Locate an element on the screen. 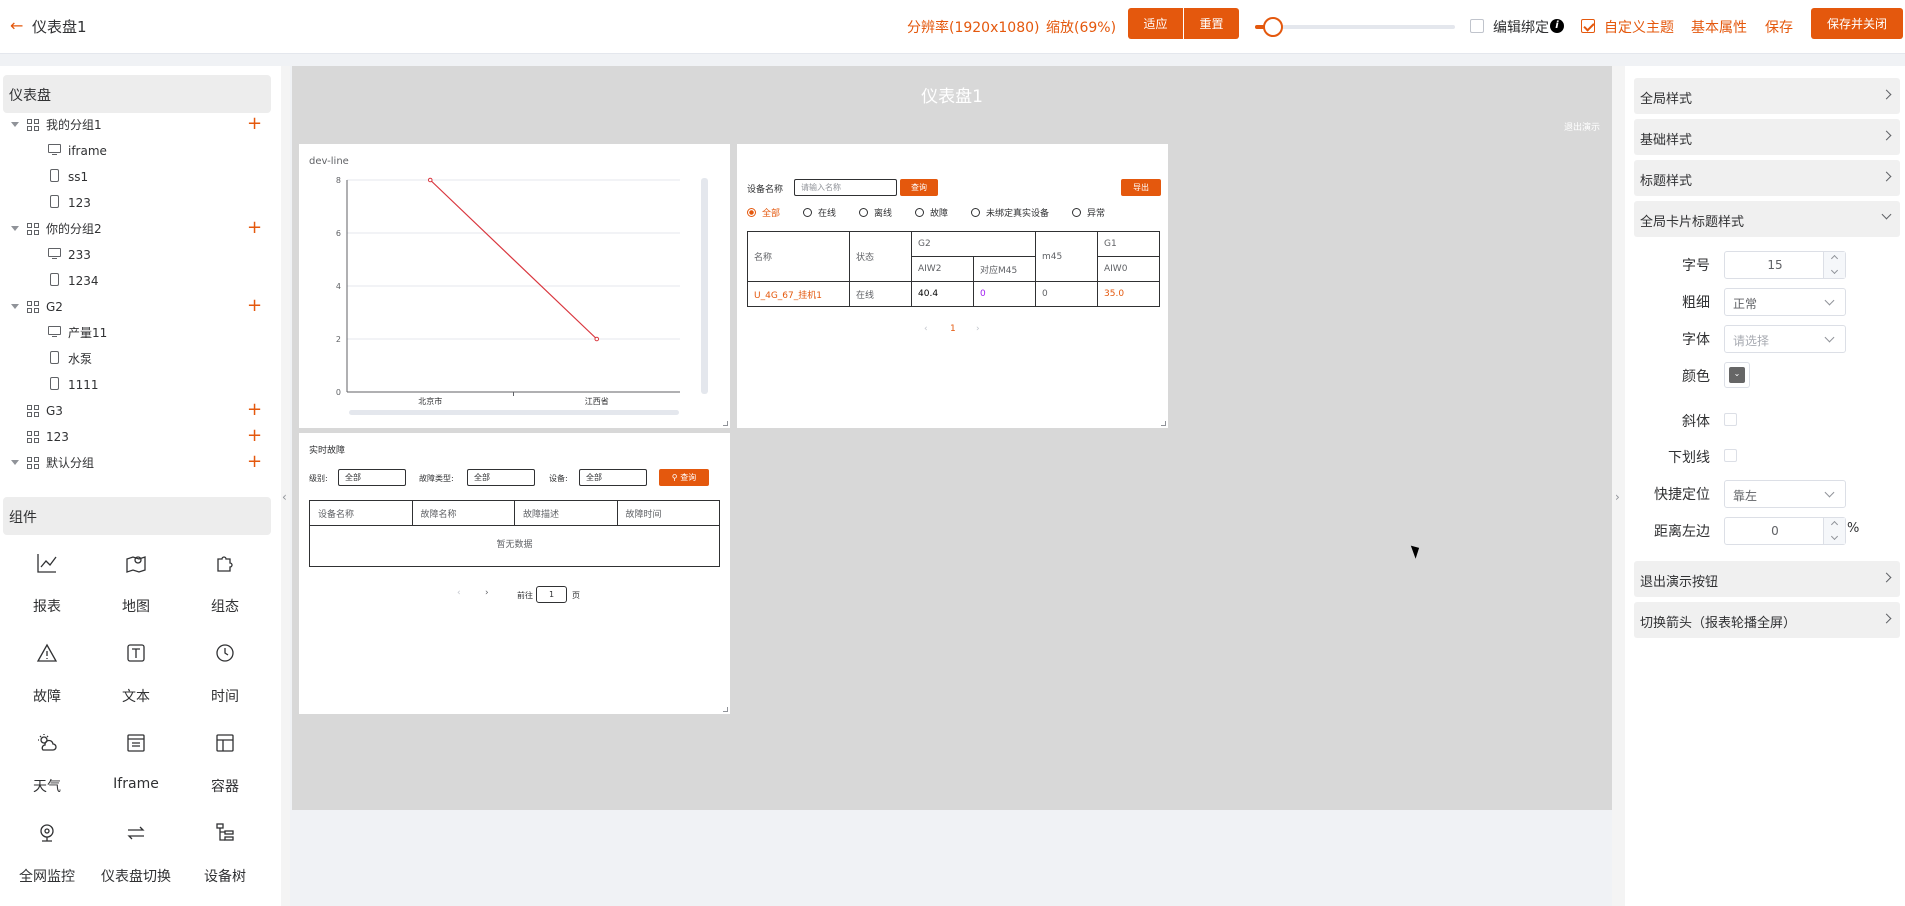 The width and height of the screenshot is (1905, 906). position-select: 靠左 is located at coordinates (1785, 494).